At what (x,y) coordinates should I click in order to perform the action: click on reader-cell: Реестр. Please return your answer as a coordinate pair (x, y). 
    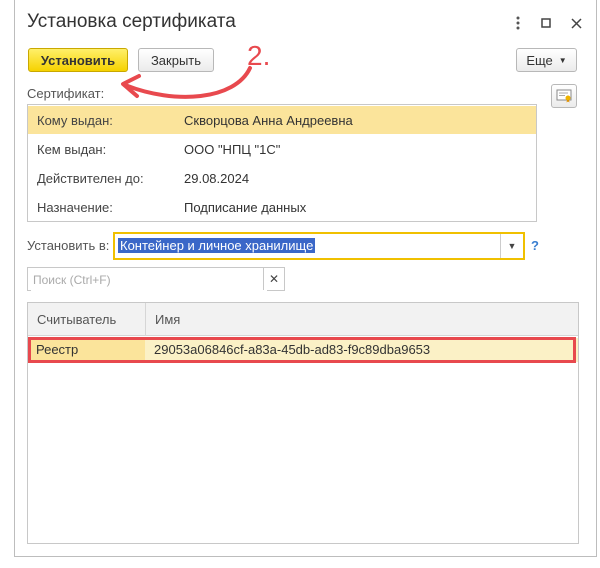
    Looking at the image, I should click on (86, 350).